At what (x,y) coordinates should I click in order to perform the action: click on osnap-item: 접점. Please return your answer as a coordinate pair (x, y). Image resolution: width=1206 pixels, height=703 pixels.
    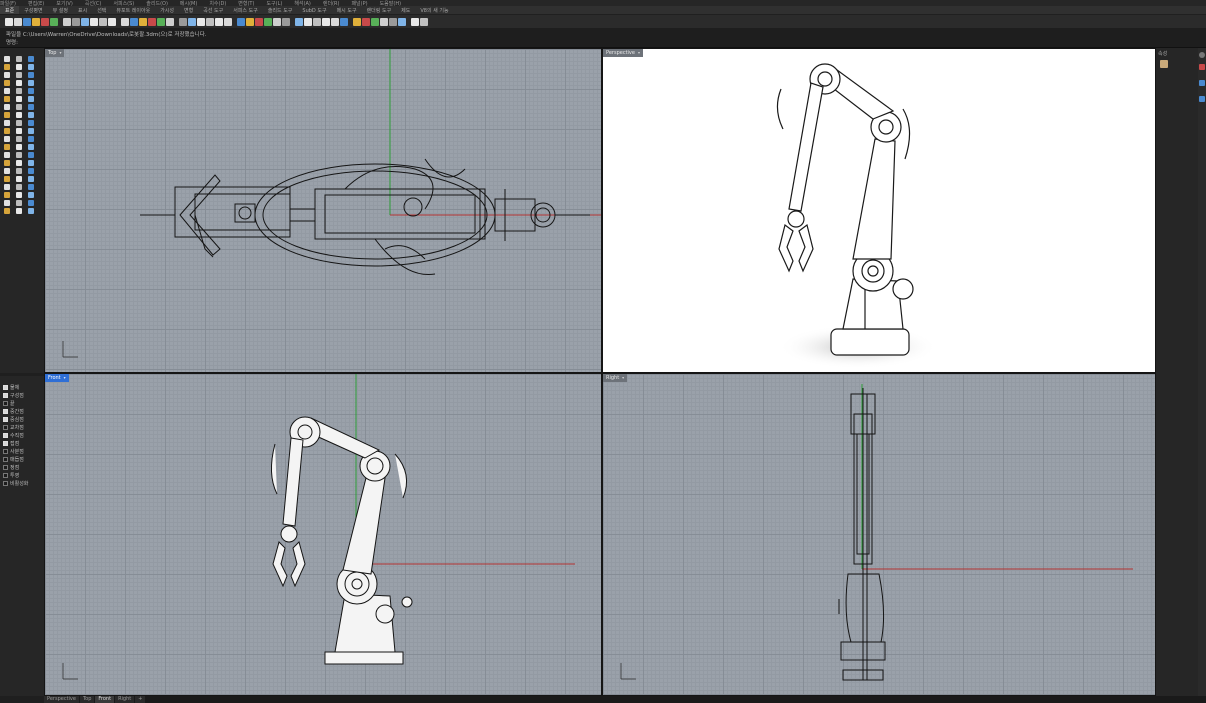
    Looking at the image, I should click on (11, 443).